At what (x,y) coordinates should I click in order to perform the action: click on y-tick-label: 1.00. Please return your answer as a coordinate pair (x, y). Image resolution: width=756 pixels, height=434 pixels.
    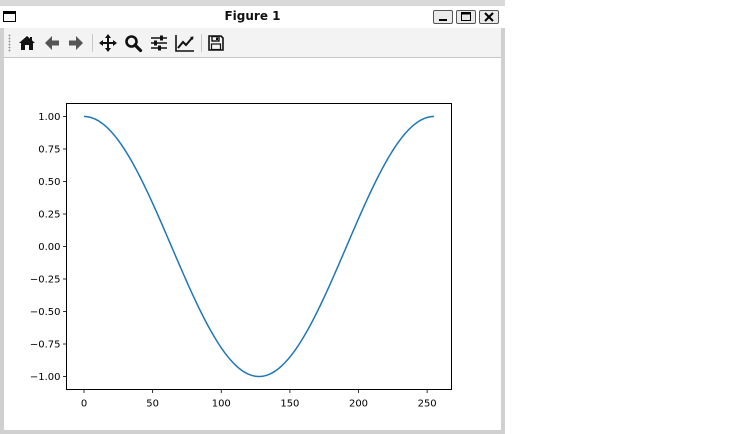
    Looking at the image, I should click on (49, 117).